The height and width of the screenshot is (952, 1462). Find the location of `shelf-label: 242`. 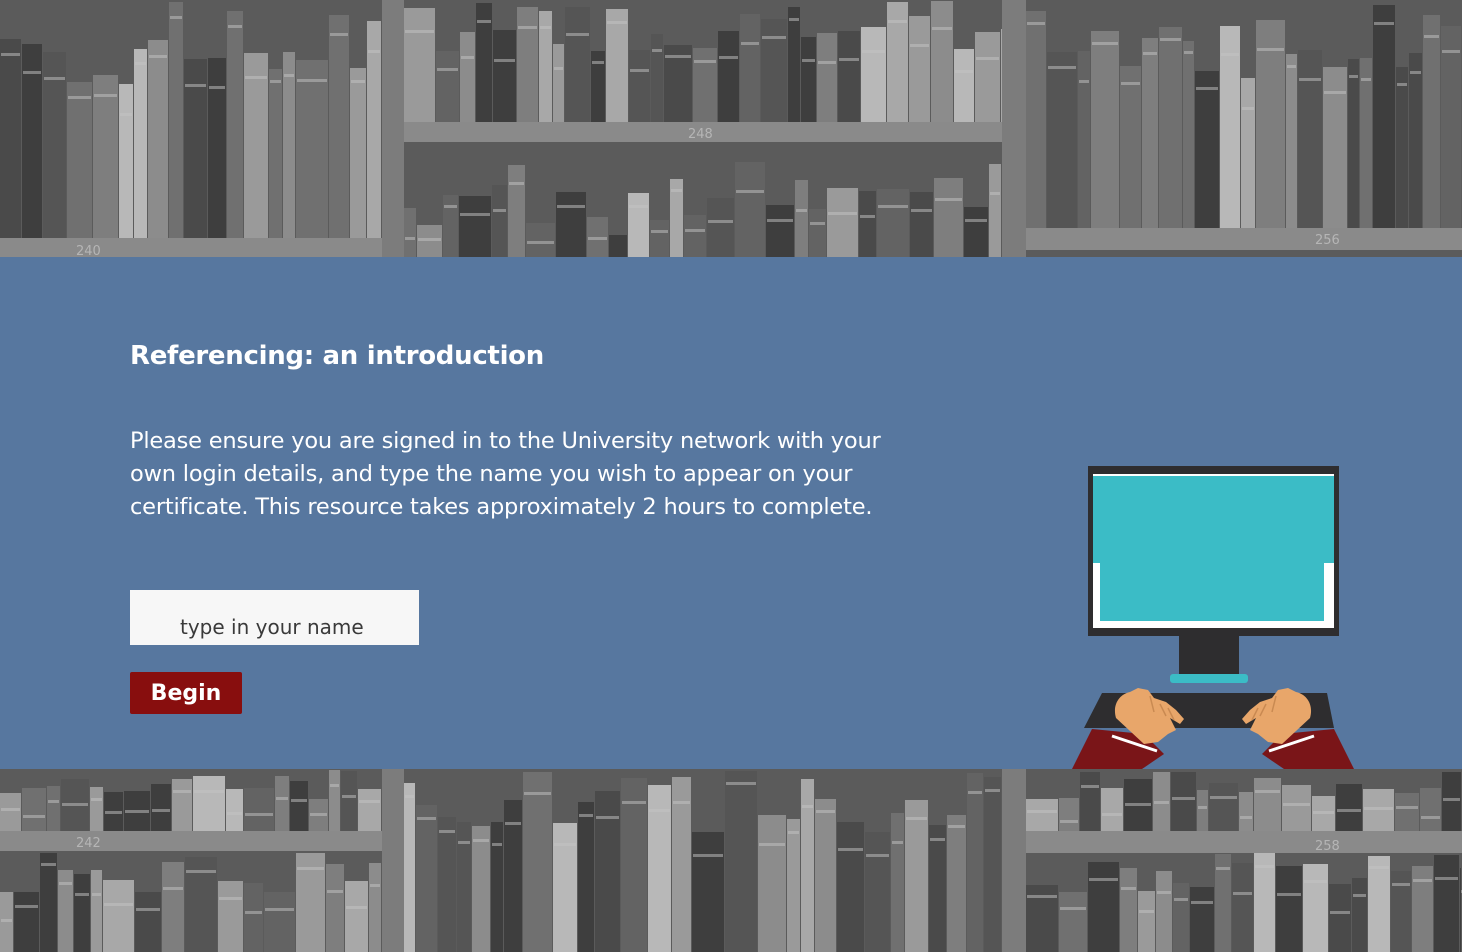

shelf-label: 242 is located at coordinates (88, 843).